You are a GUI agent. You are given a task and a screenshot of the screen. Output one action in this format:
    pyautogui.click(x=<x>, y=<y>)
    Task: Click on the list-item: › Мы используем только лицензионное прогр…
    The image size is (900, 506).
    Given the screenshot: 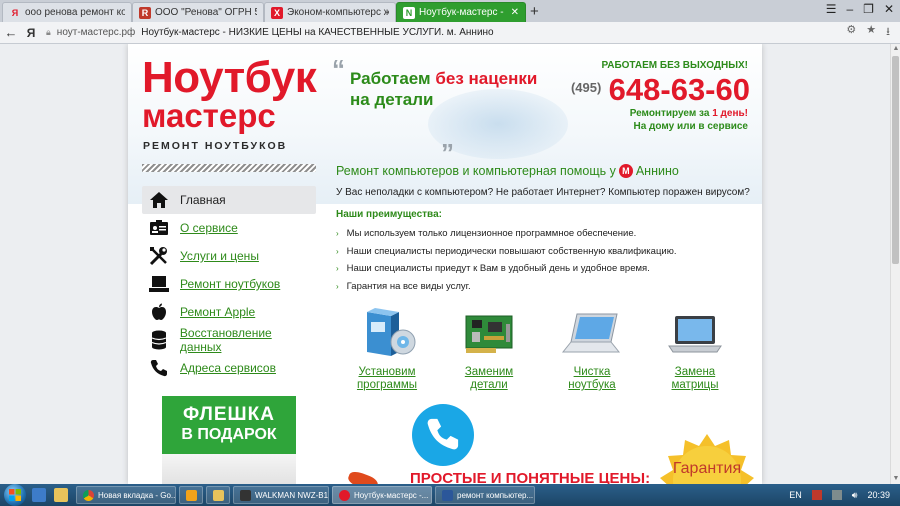 What is the action you would take?
    pyautogui.click(x=506, y=237)
    